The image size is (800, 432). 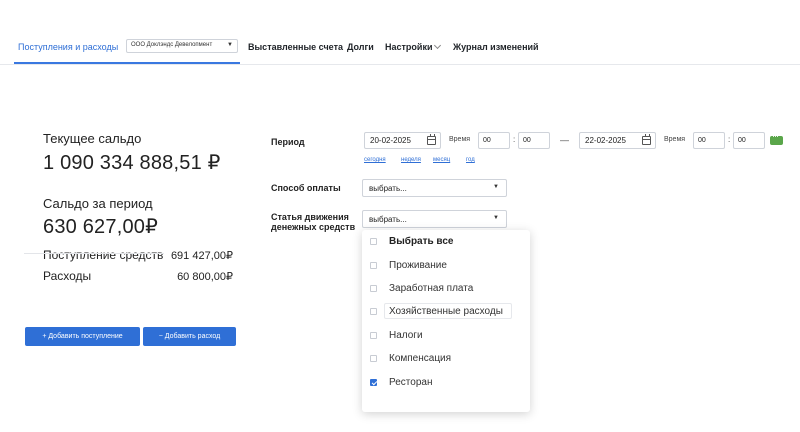 What do you see at coordinates (310, 217) in the screenshot?
I see `cashflow-article-label-line1: Статья движения` at bounding box center [310, 217].